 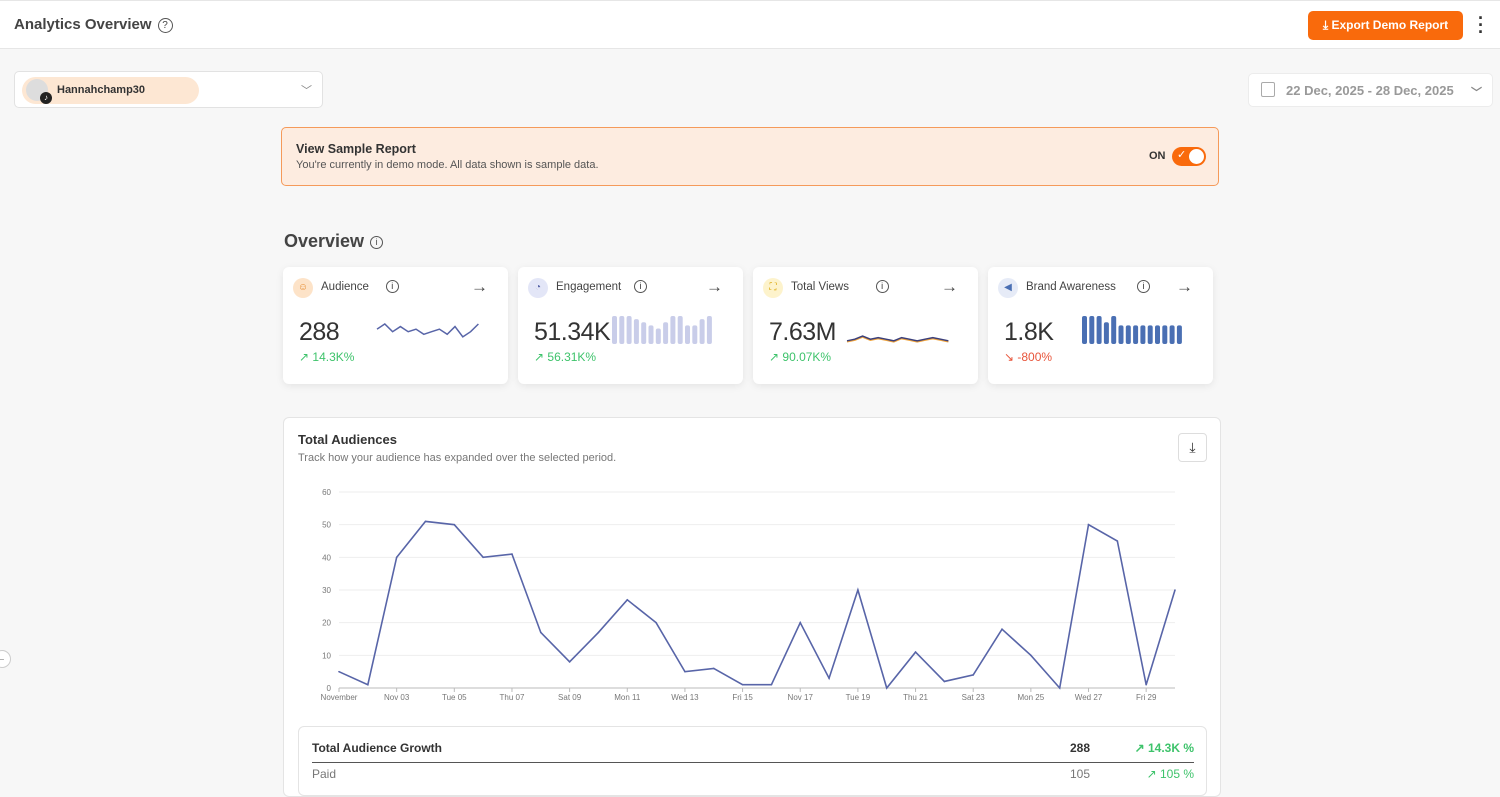 I want to click on x-tick-label: Nov 03, so click(x=397, y=697).